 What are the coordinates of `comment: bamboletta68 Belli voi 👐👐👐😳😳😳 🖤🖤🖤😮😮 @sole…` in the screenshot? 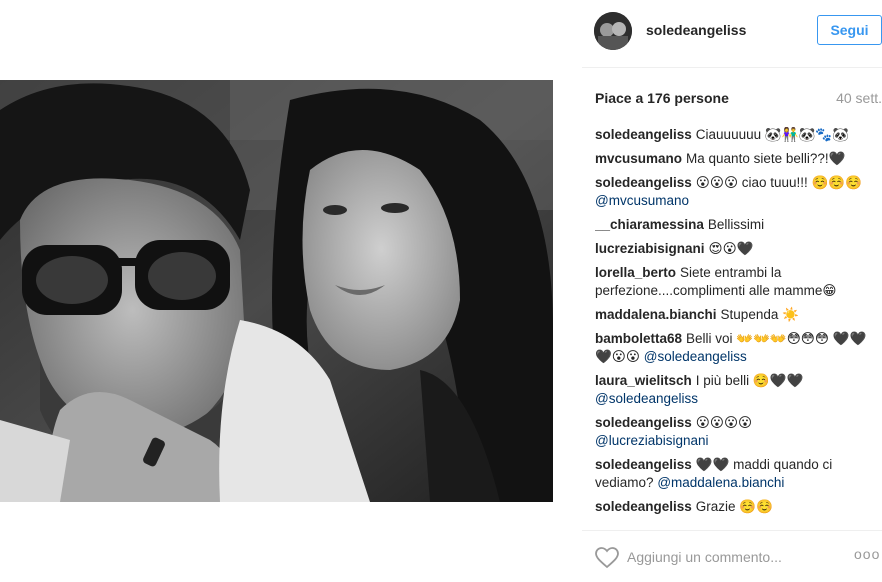 It's located at (737, 348).